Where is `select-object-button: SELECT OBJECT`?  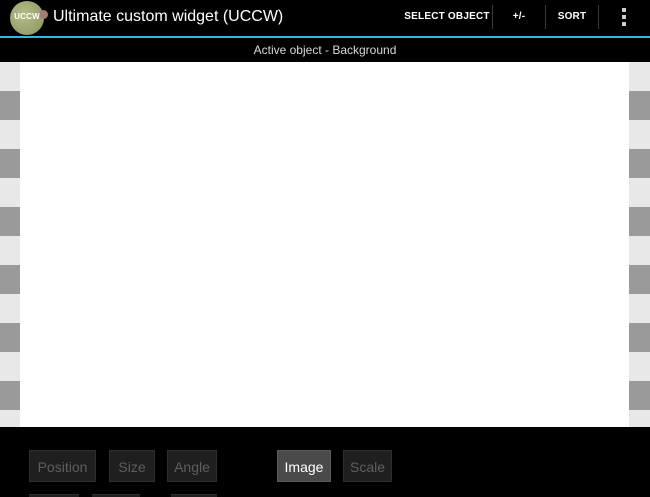
select-object-button: SELECT OBJECT is located at coordinates (447, 17).